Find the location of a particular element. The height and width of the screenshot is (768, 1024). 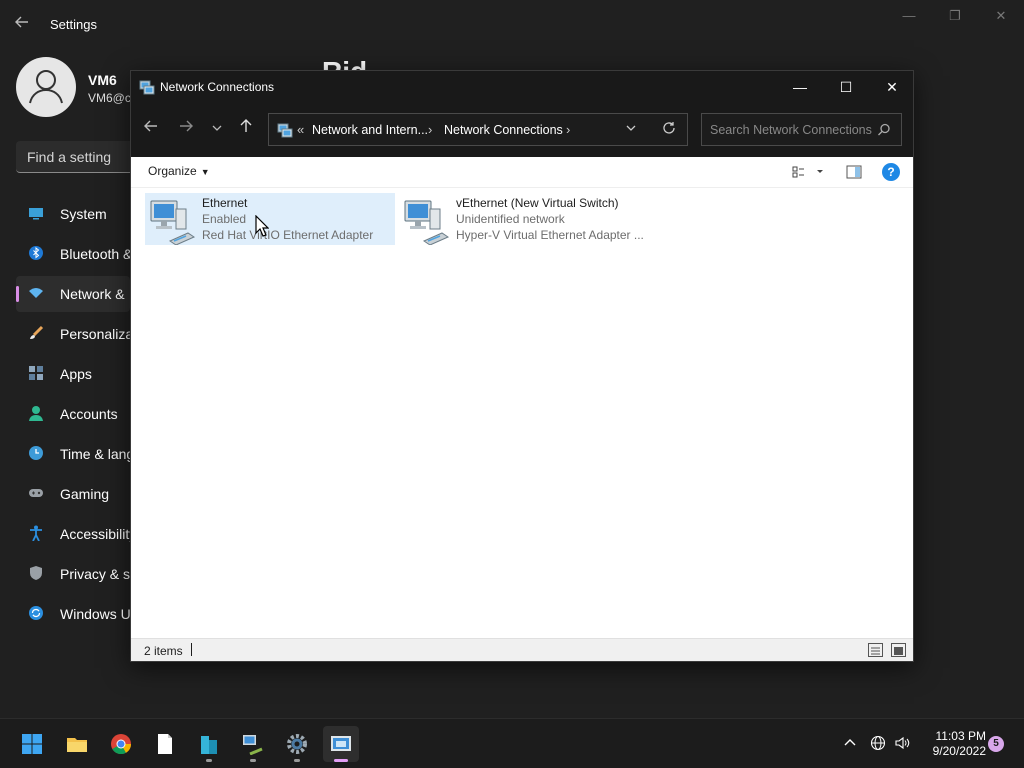

update-icon is located at coordinates (36, 613).